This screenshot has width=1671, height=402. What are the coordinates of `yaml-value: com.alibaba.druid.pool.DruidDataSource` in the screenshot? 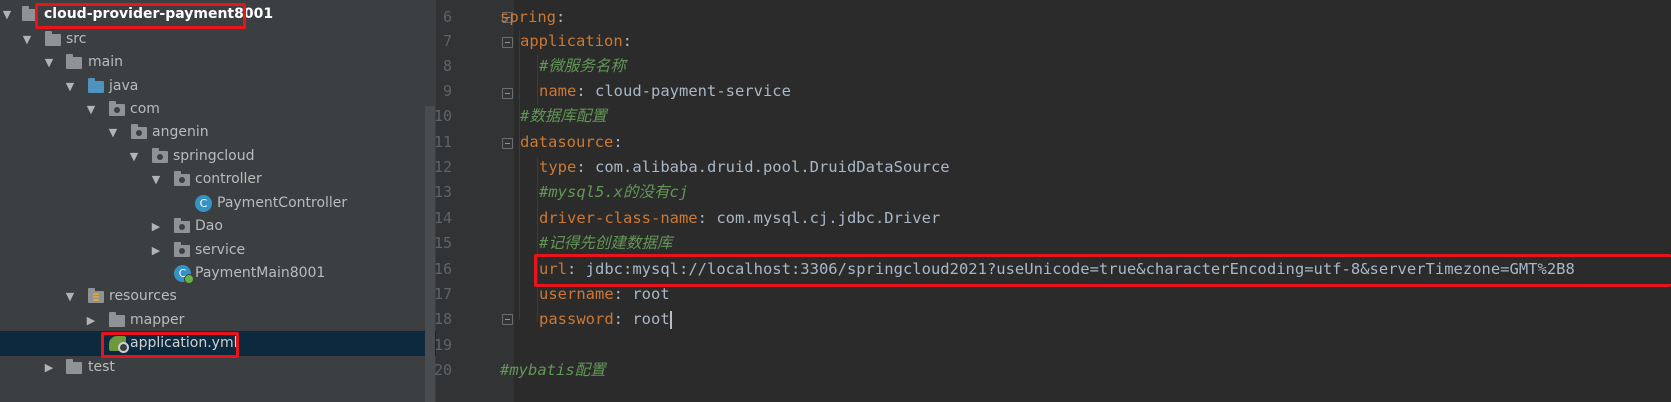 It's located at (772, 167).